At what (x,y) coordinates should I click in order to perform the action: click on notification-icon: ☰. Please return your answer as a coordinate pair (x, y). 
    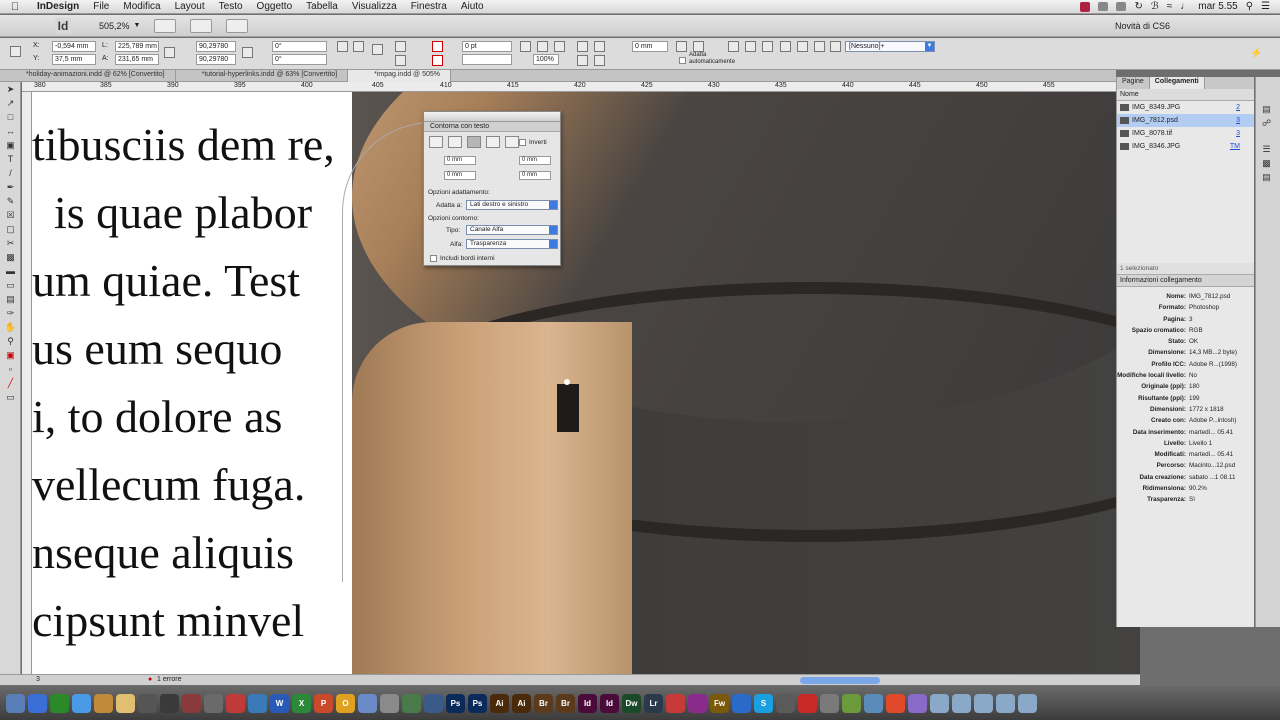
    Looking at the image, I should click on (1265, 6).